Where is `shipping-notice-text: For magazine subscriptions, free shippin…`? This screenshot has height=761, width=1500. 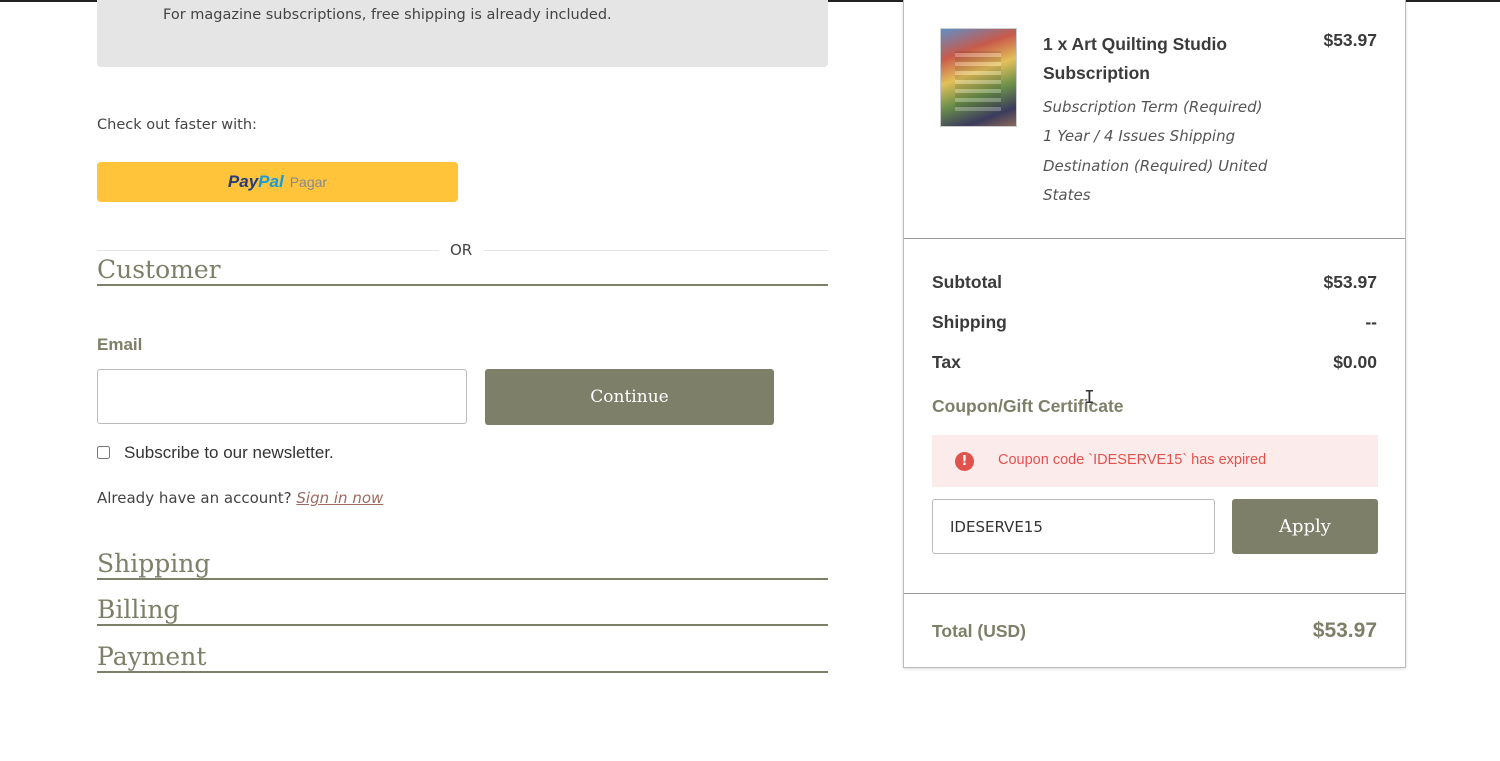
shipping-notice-text: For magazine subscriptions, free shippin… is located at coordinates (387, 15).